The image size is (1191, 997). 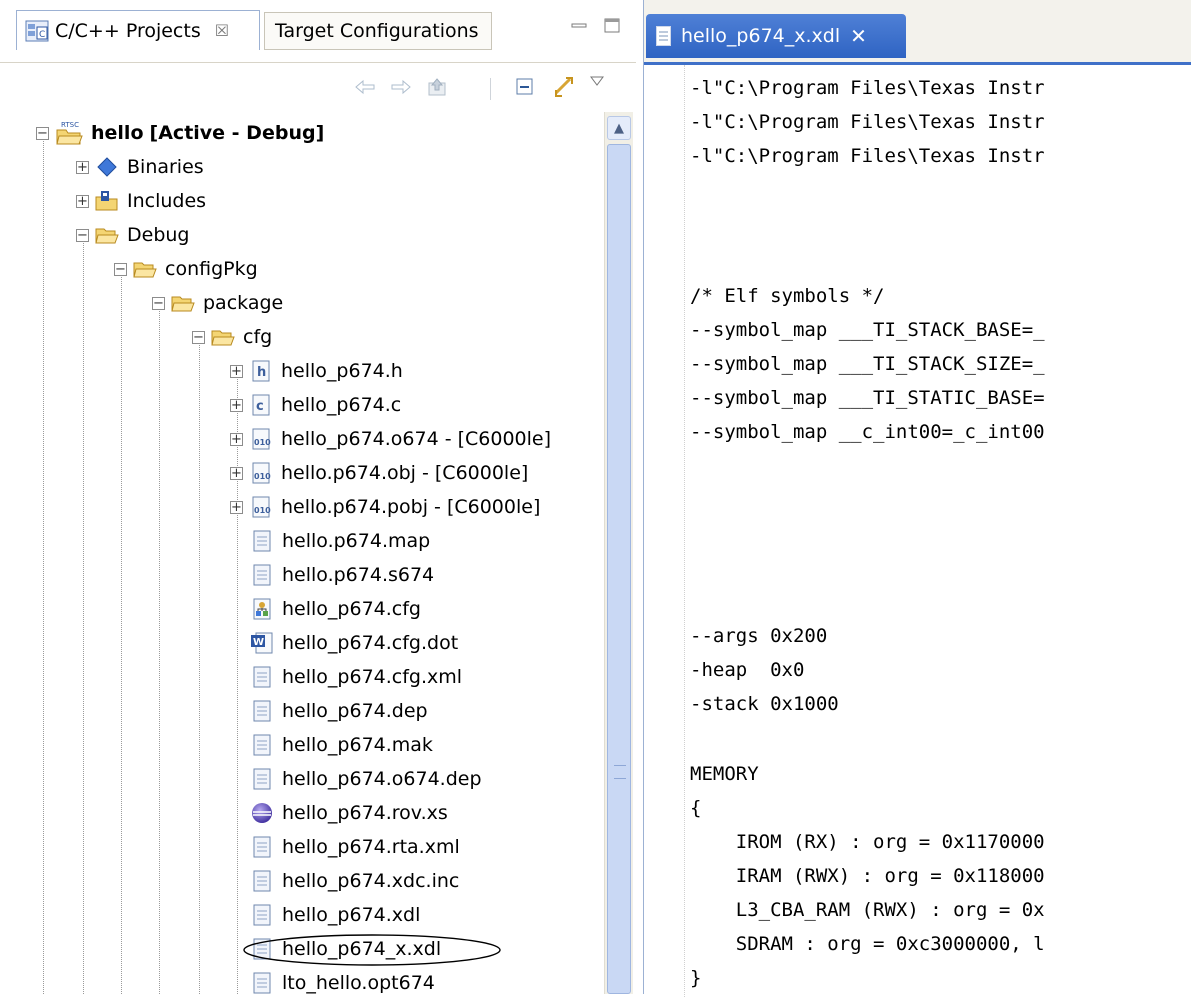 I want to click on svg-text: h, so click(x=261, y=372).